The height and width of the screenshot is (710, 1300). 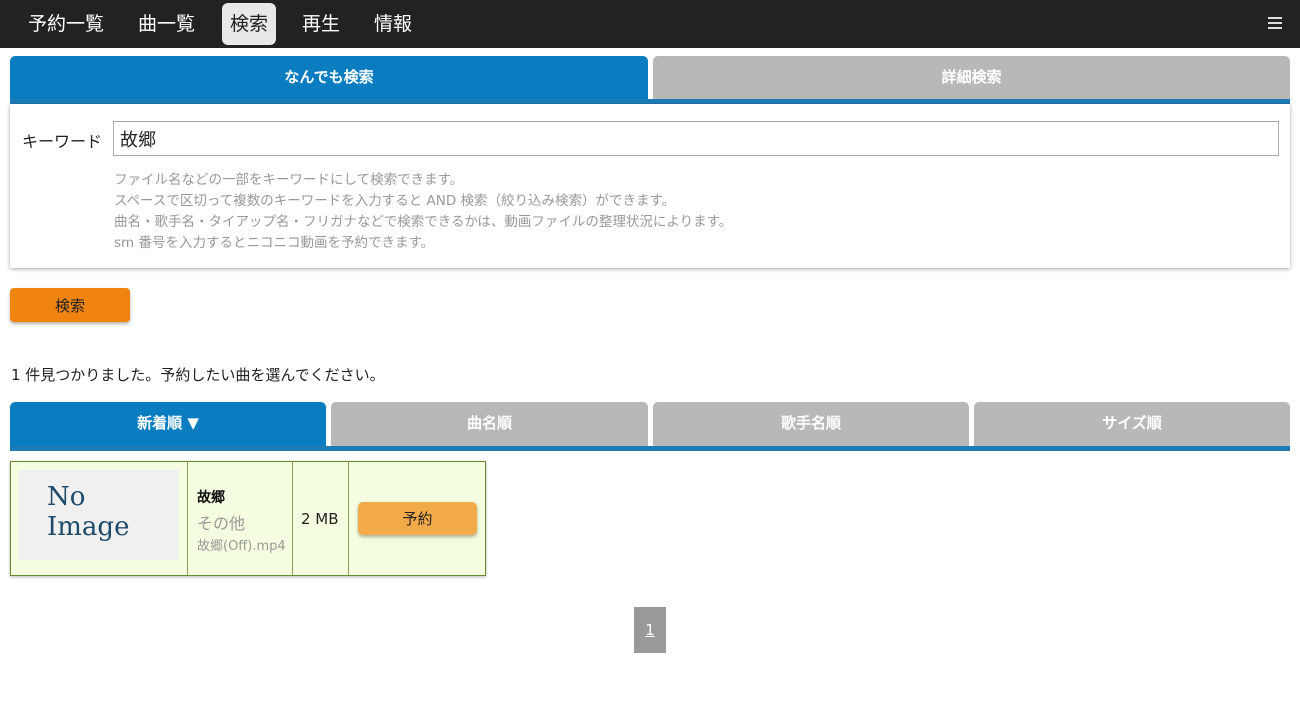 I want to click on tab-simple-search: なんでも検索, so click(x=329, y=78).